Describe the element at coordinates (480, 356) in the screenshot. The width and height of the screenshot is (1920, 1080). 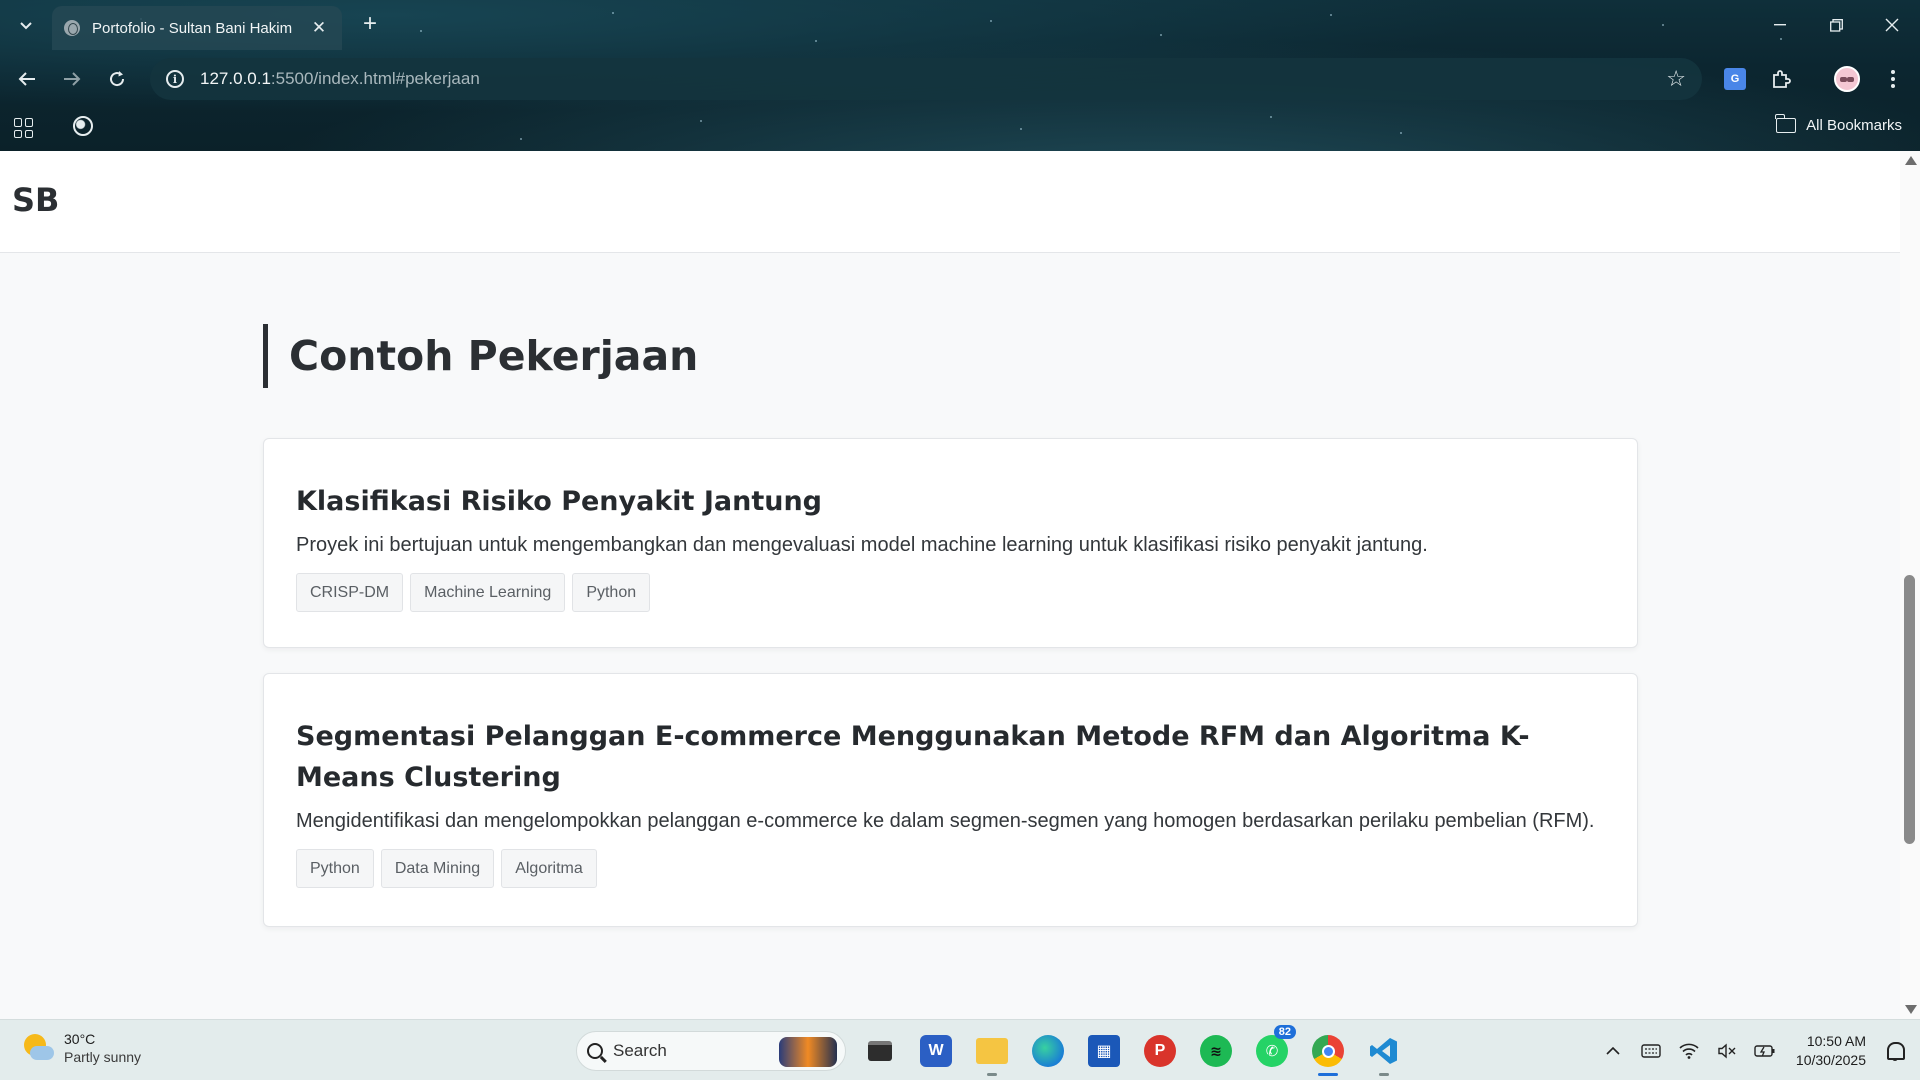
I see `section-title: Contoh Pekerjaan` at that location.